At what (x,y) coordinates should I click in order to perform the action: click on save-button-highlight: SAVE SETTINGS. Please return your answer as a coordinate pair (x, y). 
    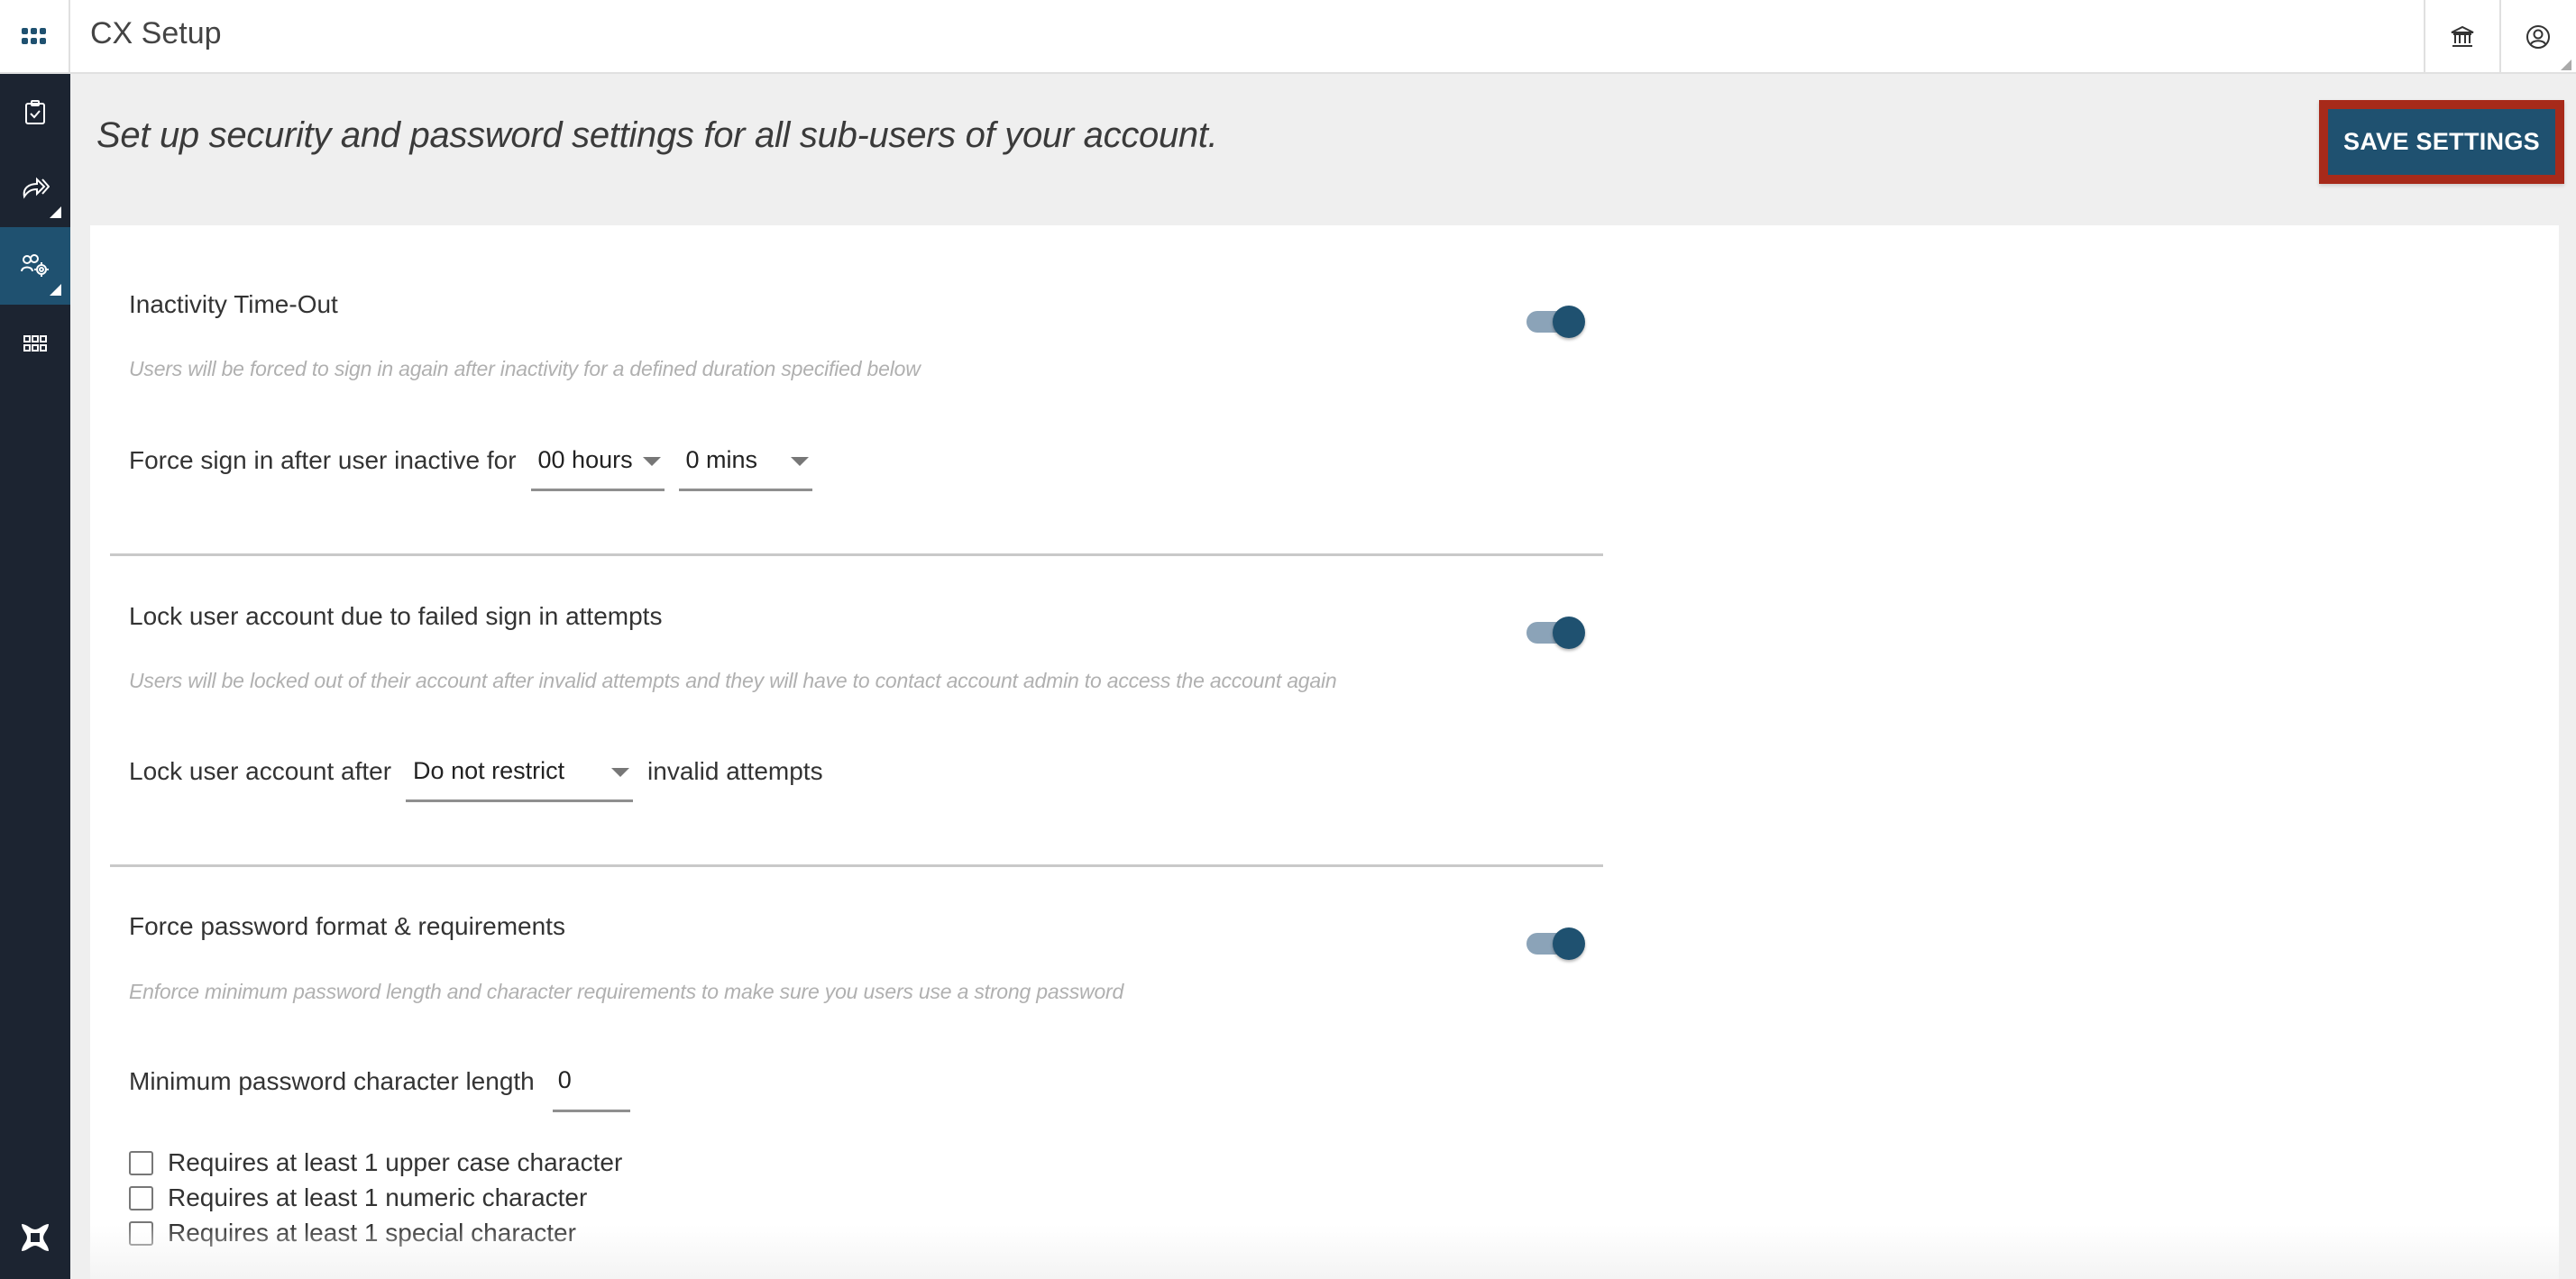
    Looking at the image, I should click on (2441, 142).